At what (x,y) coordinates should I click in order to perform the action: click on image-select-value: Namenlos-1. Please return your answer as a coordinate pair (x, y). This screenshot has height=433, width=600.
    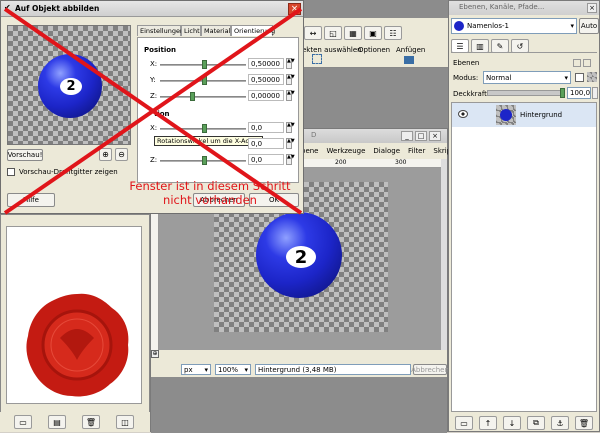
    Looking at the image, I should click on (488, 26).